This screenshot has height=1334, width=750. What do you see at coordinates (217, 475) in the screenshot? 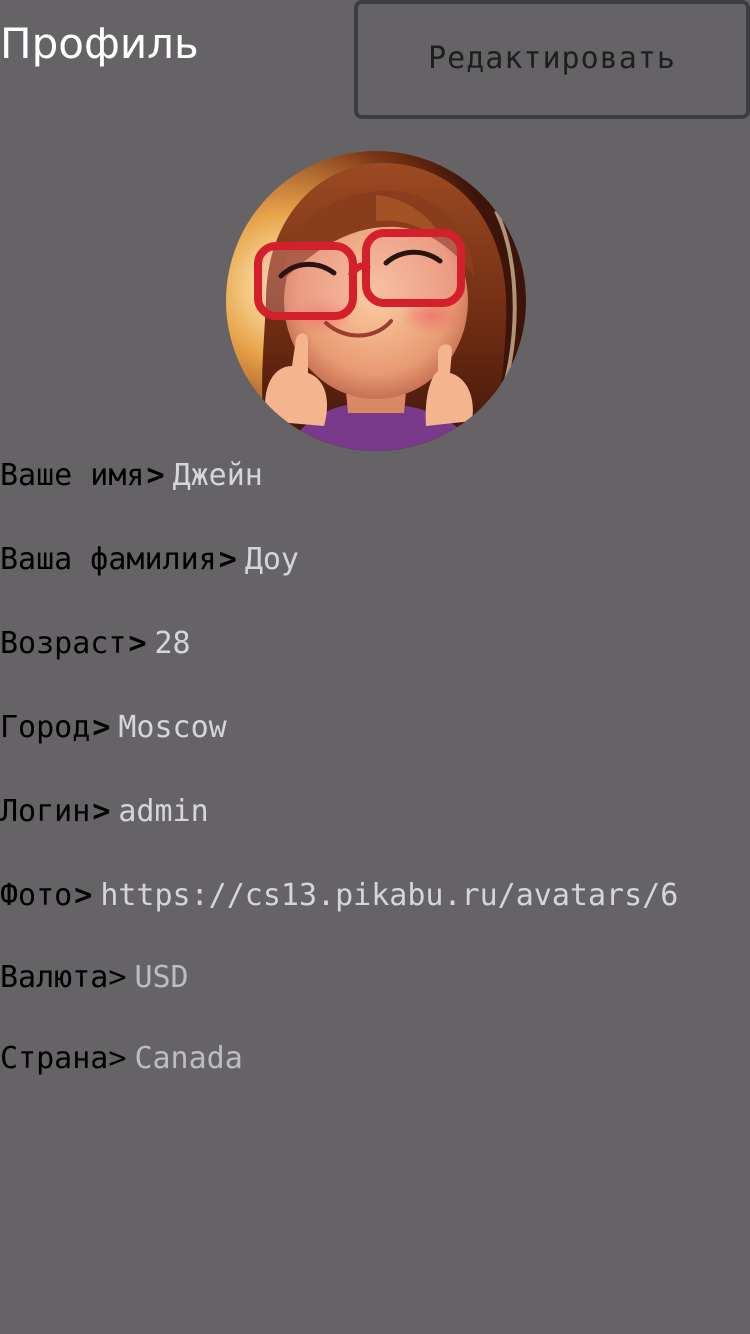
I see `field-value: Джейн` at bounding box center [217, 475].